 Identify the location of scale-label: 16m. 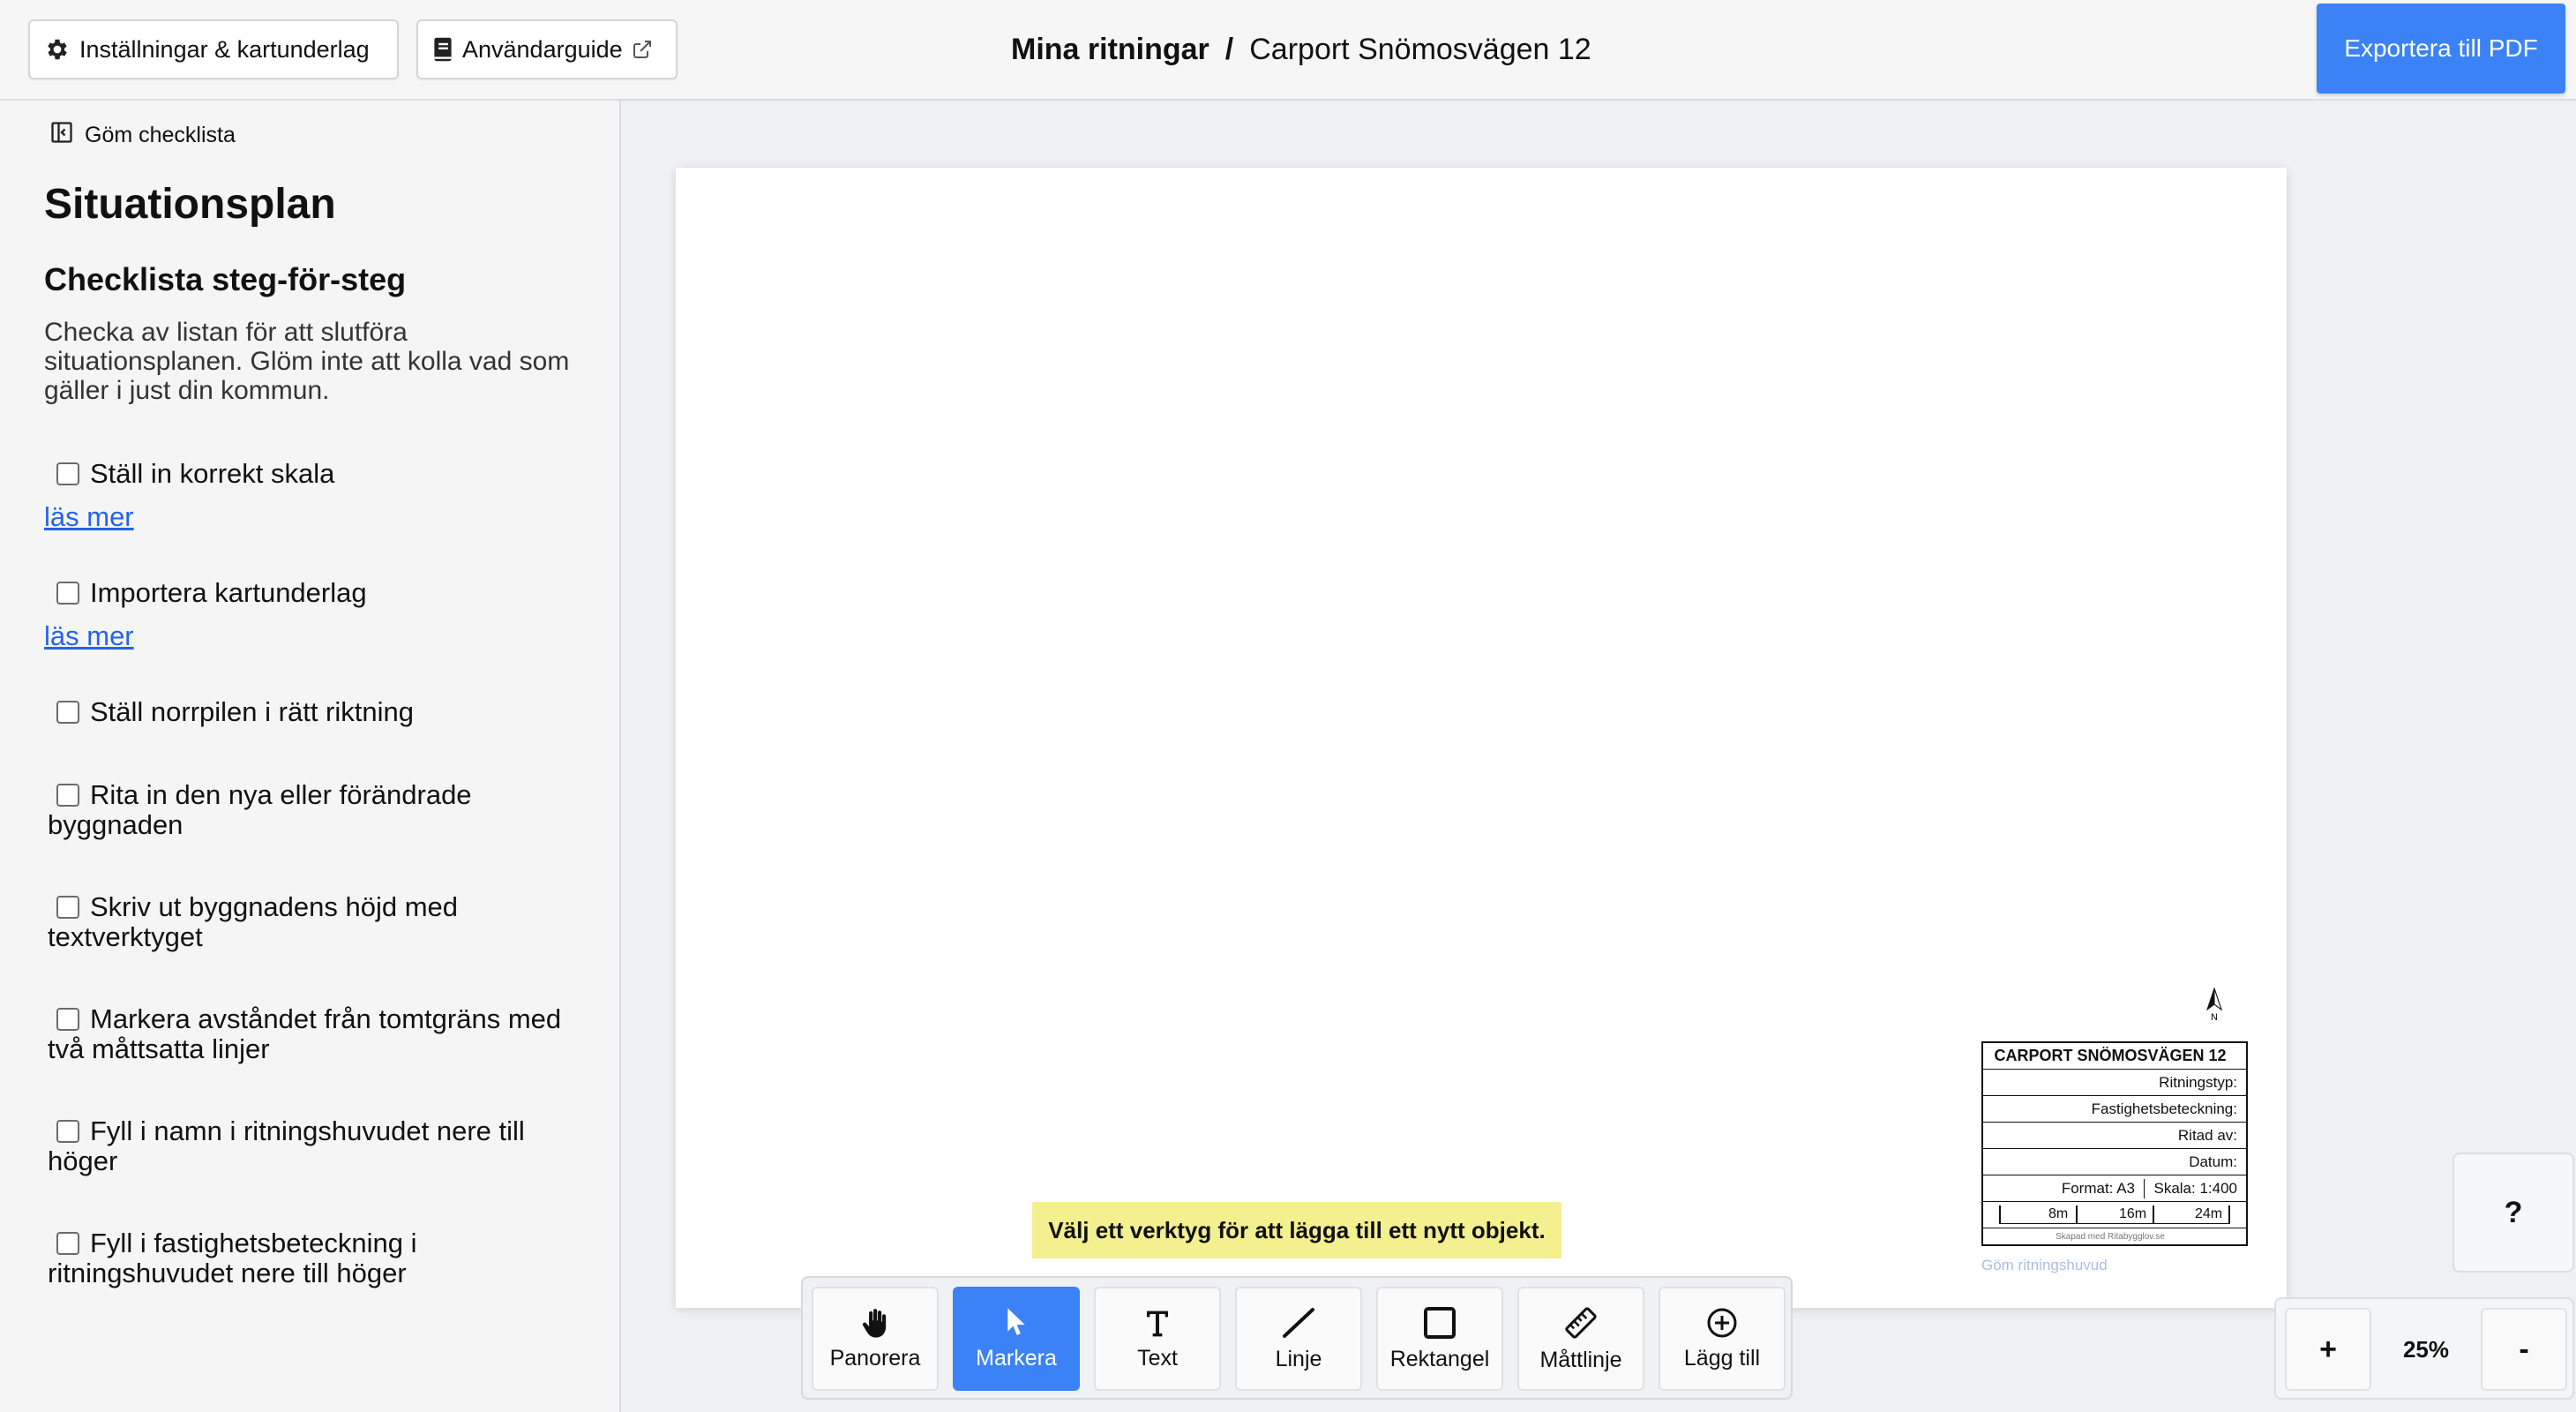
(2133, 1213).